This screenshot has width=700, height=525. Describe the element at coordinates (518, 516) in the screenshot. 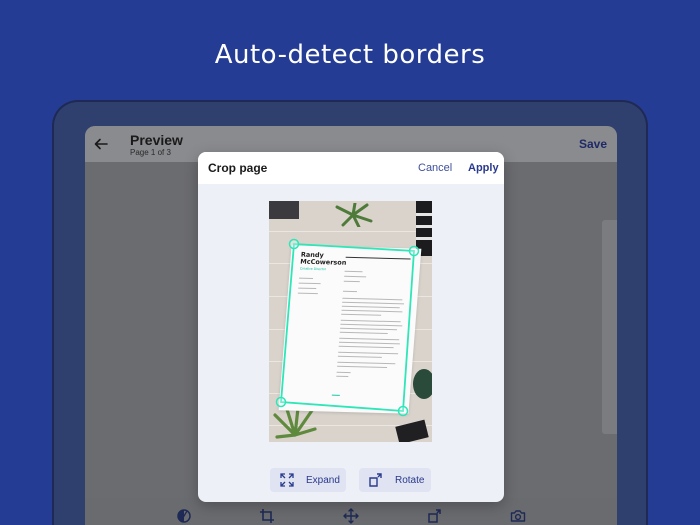

I see `camera-icon` at that location.